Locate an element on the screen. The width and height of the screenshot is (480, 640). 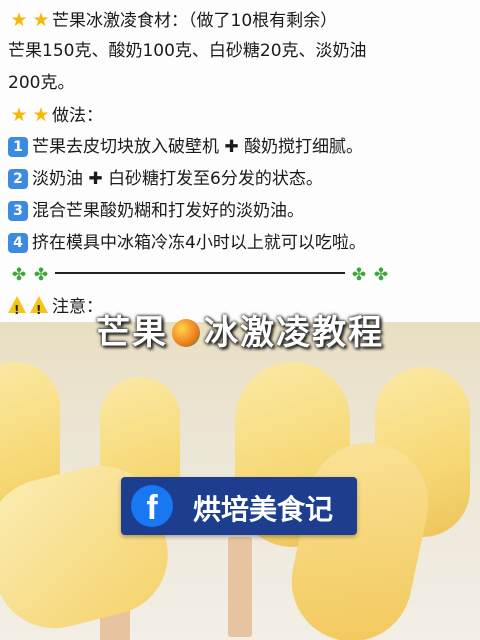
facebook-logo-icon: f is located at coordinates (152, 506).